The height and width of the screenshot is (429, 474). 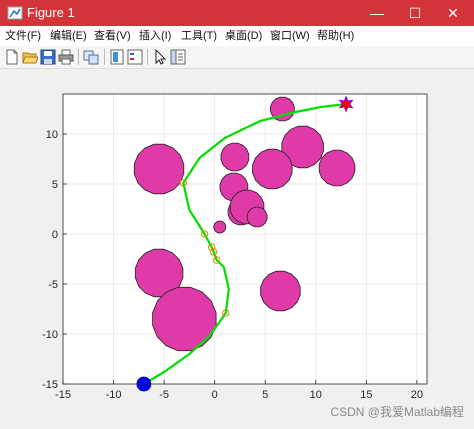 I want to click on y-tick-label: -10, so click(x=50, y=335).